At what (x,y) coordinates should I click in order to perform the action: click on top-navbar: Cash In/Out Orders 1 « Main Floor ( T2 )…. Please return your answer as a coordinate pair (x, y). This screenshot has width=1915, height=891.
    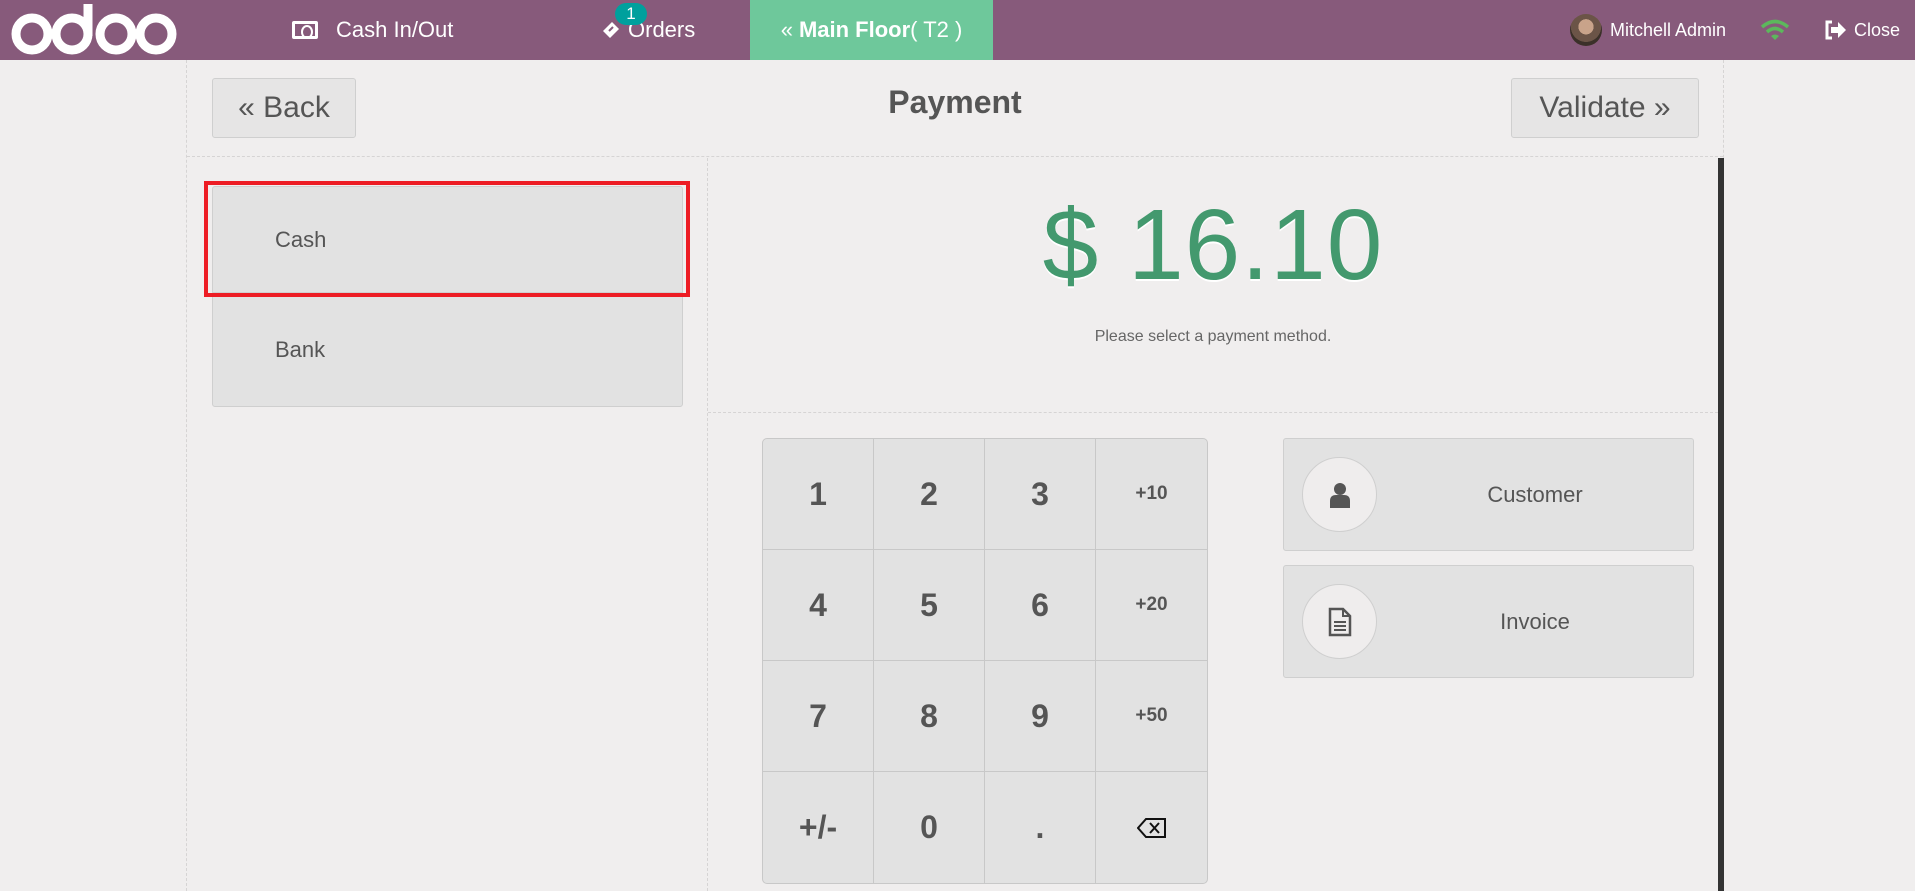
    Looking at the image, I should click on (957, 30).